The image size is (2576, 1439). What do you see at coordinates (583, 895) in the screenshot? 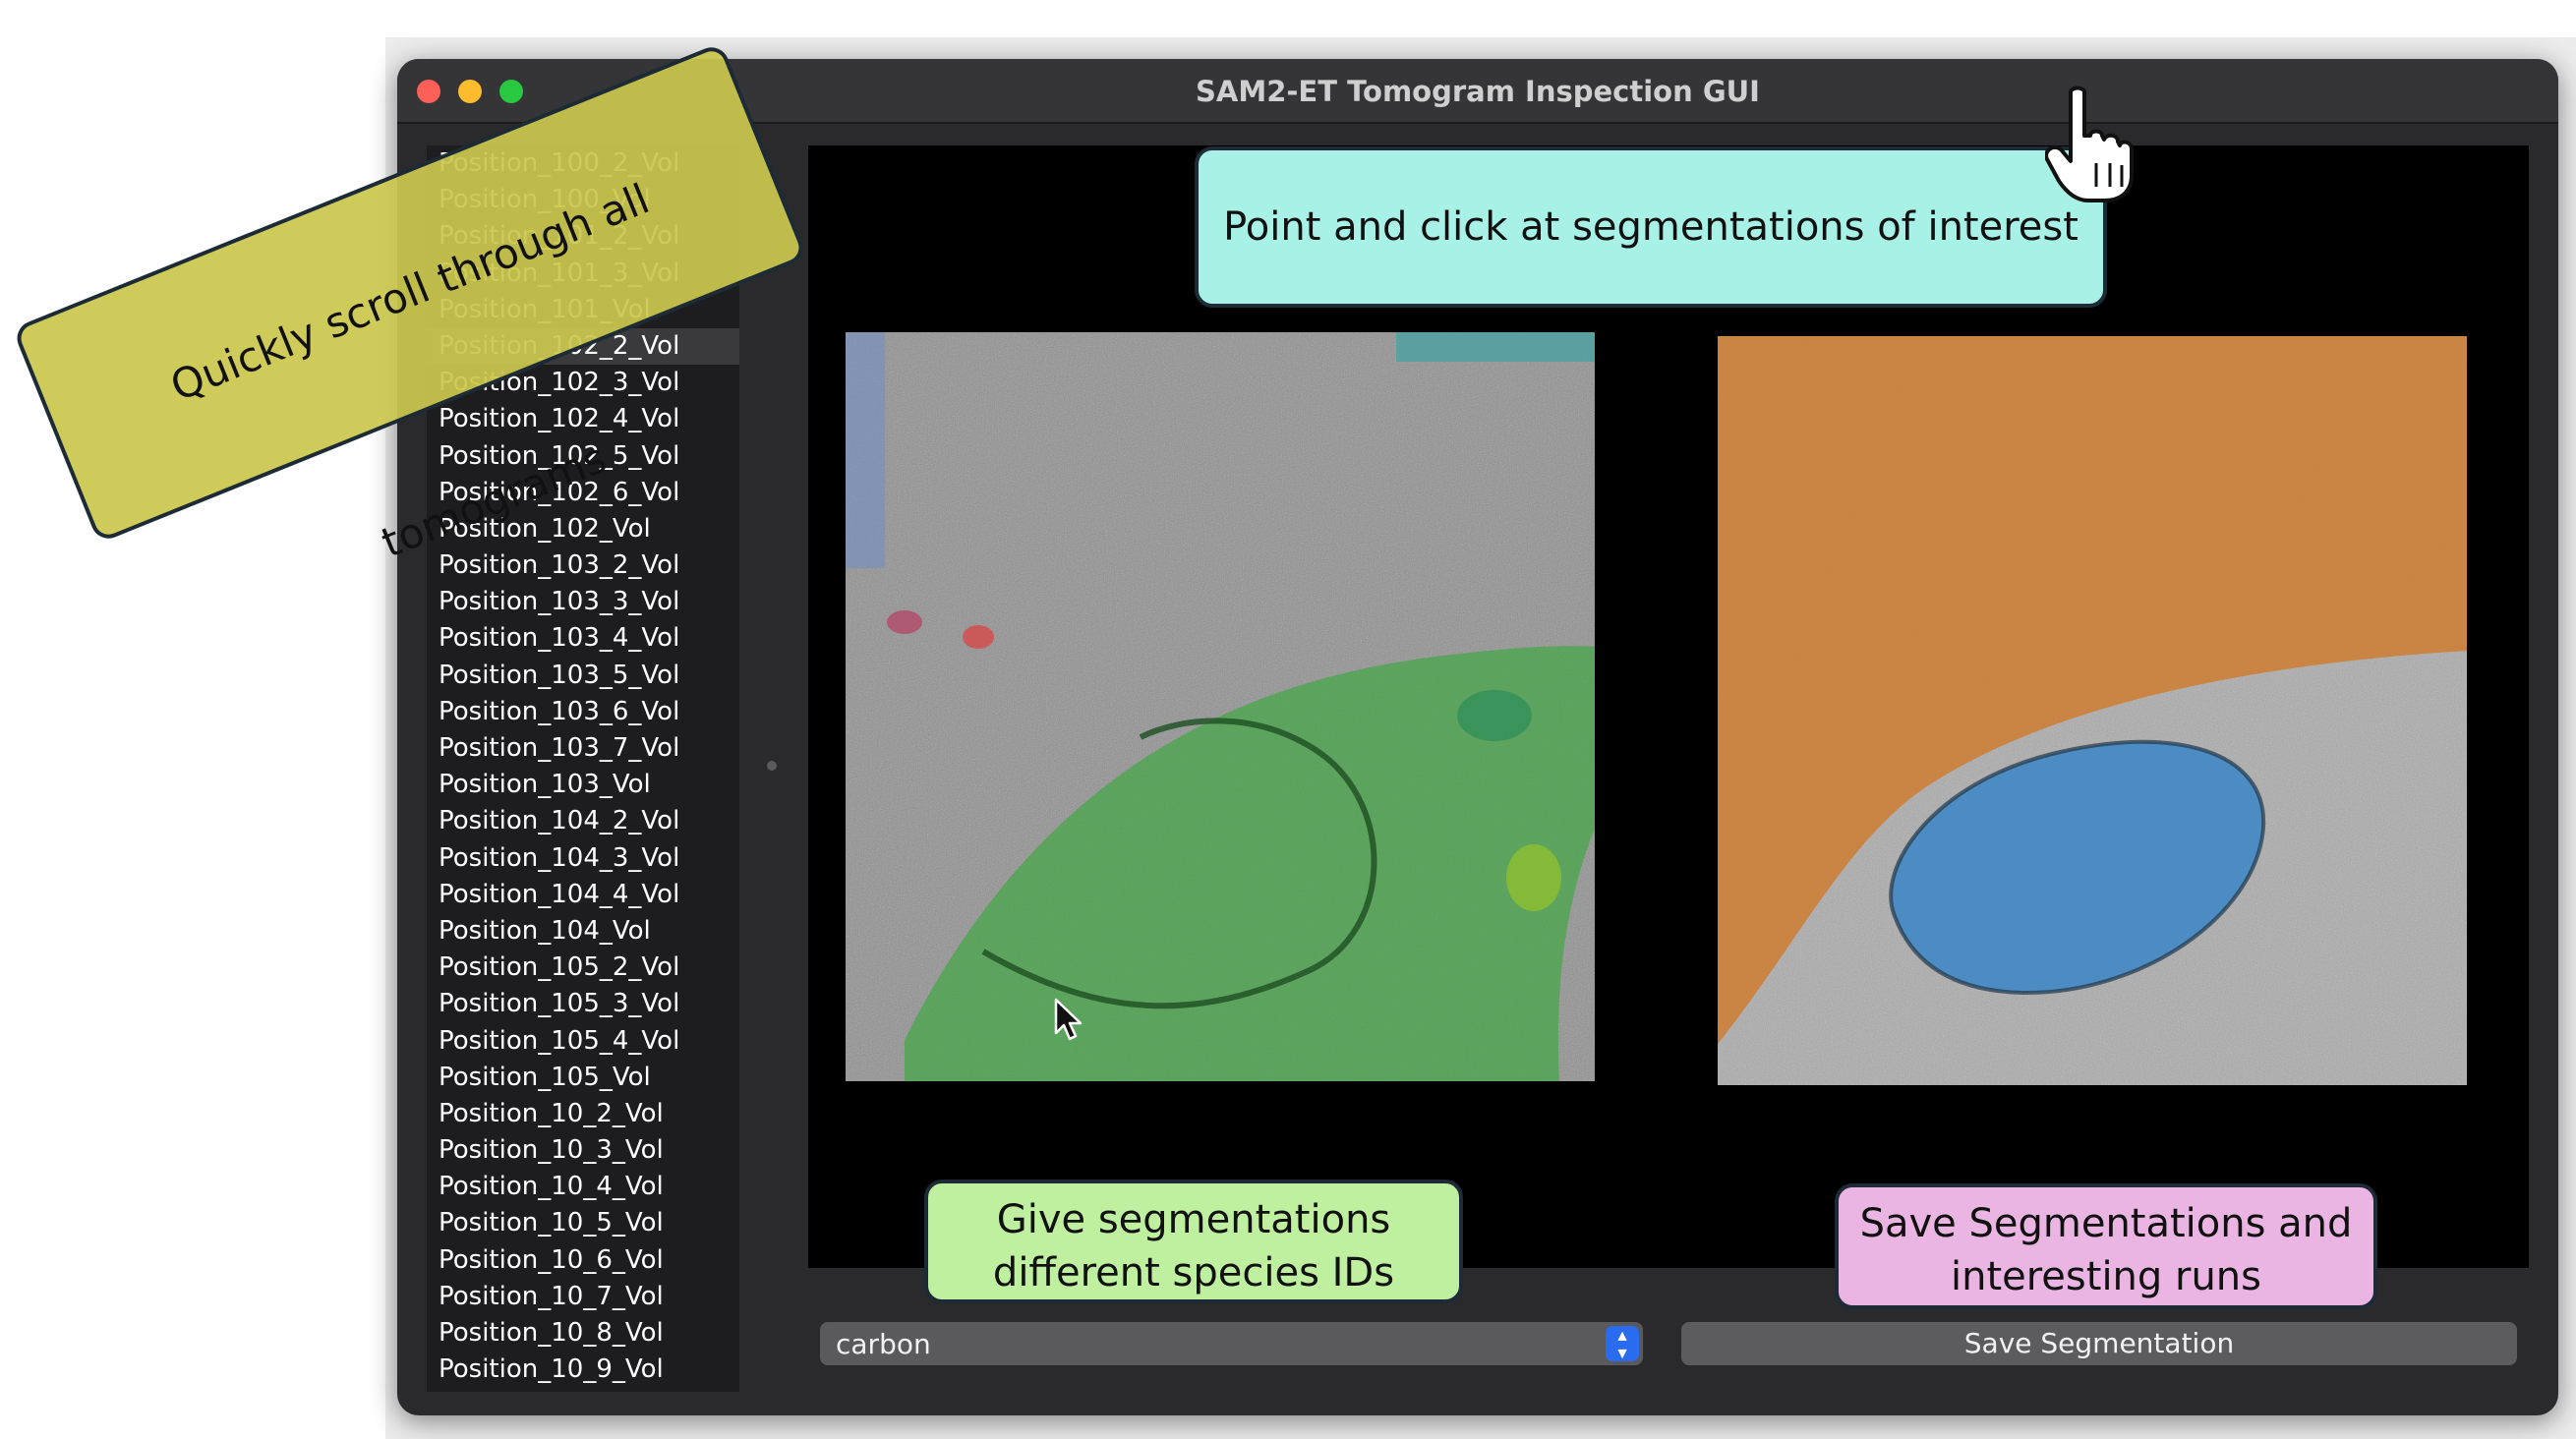
I see `run-list-item: Position_104_4_Vol` at bounding box center [583, 895].